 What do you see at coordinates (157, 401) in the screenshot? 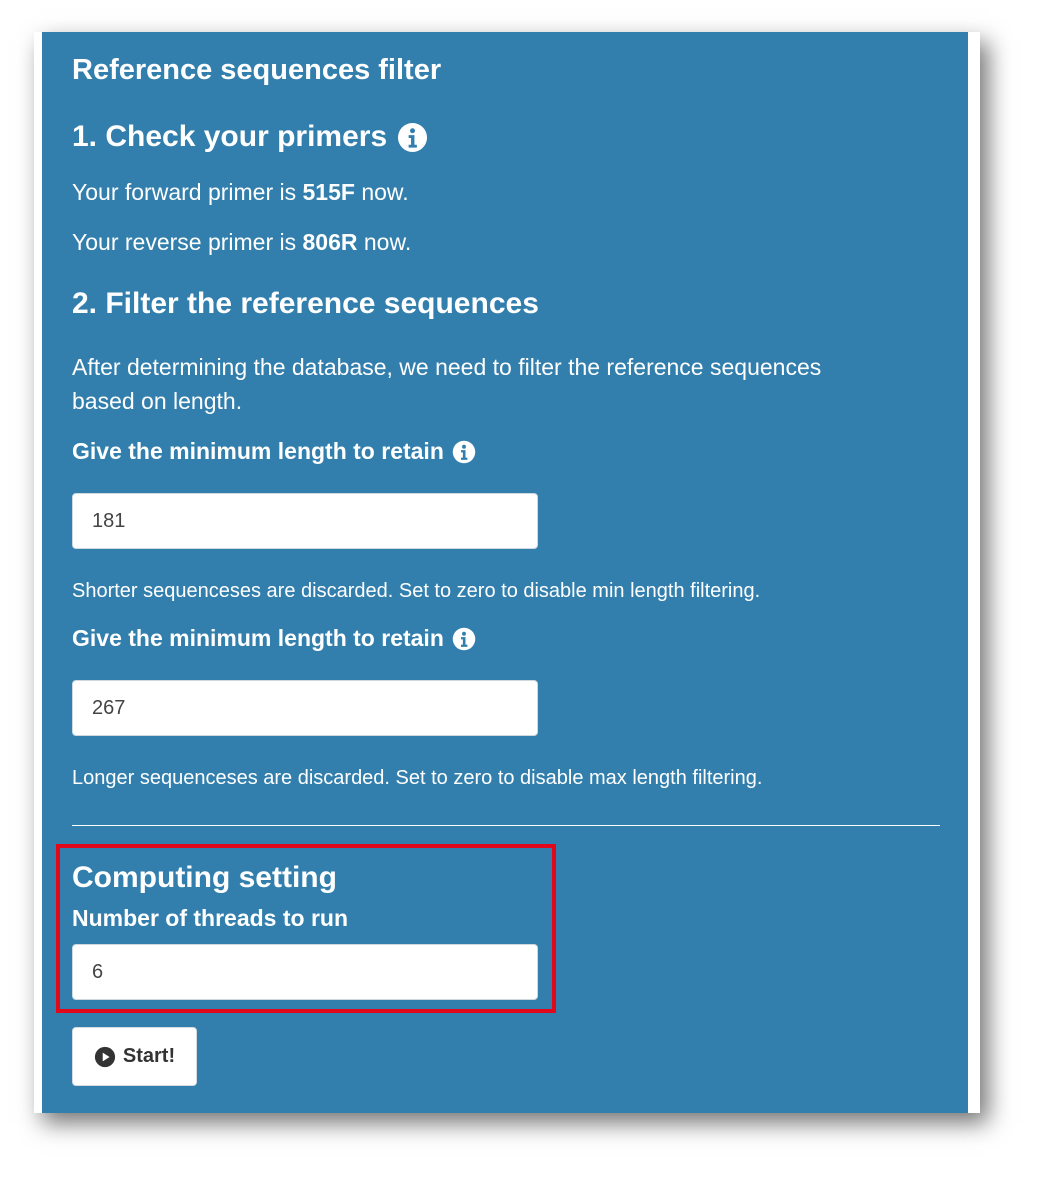
I see `section2-description-line2: based on length.` at bounding box center [157, 401].